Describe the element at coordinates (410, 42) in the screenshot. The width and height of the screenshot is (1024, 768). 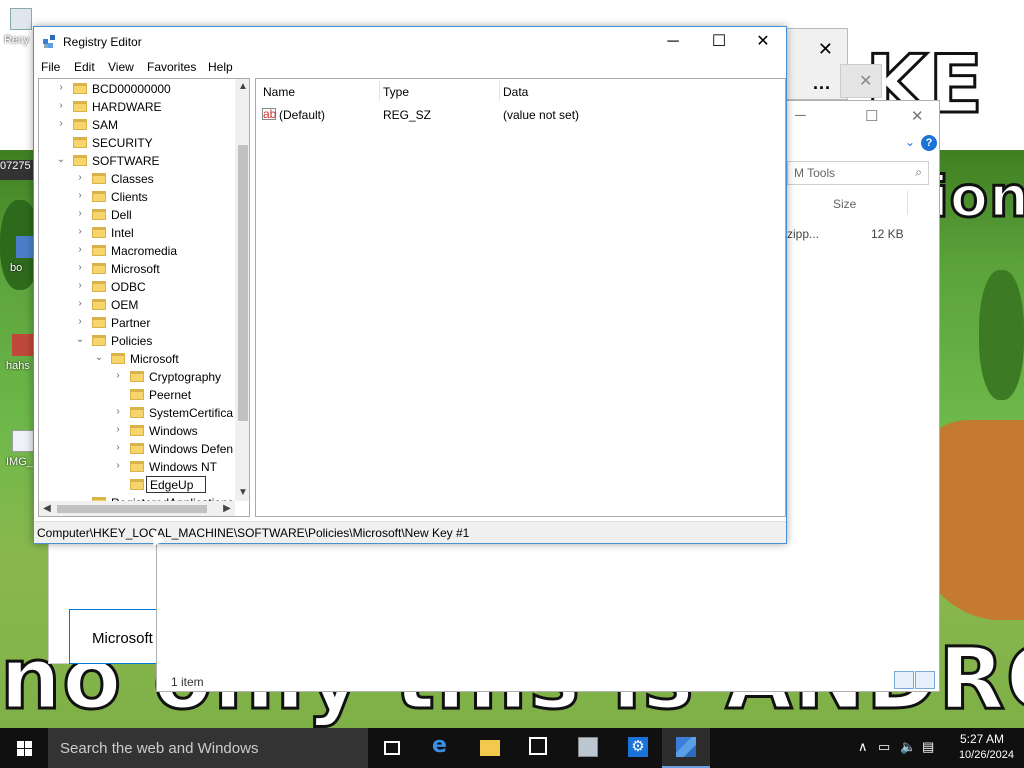
I see `titlebar: Registry Editor ─ ☐ ✕` at that location.